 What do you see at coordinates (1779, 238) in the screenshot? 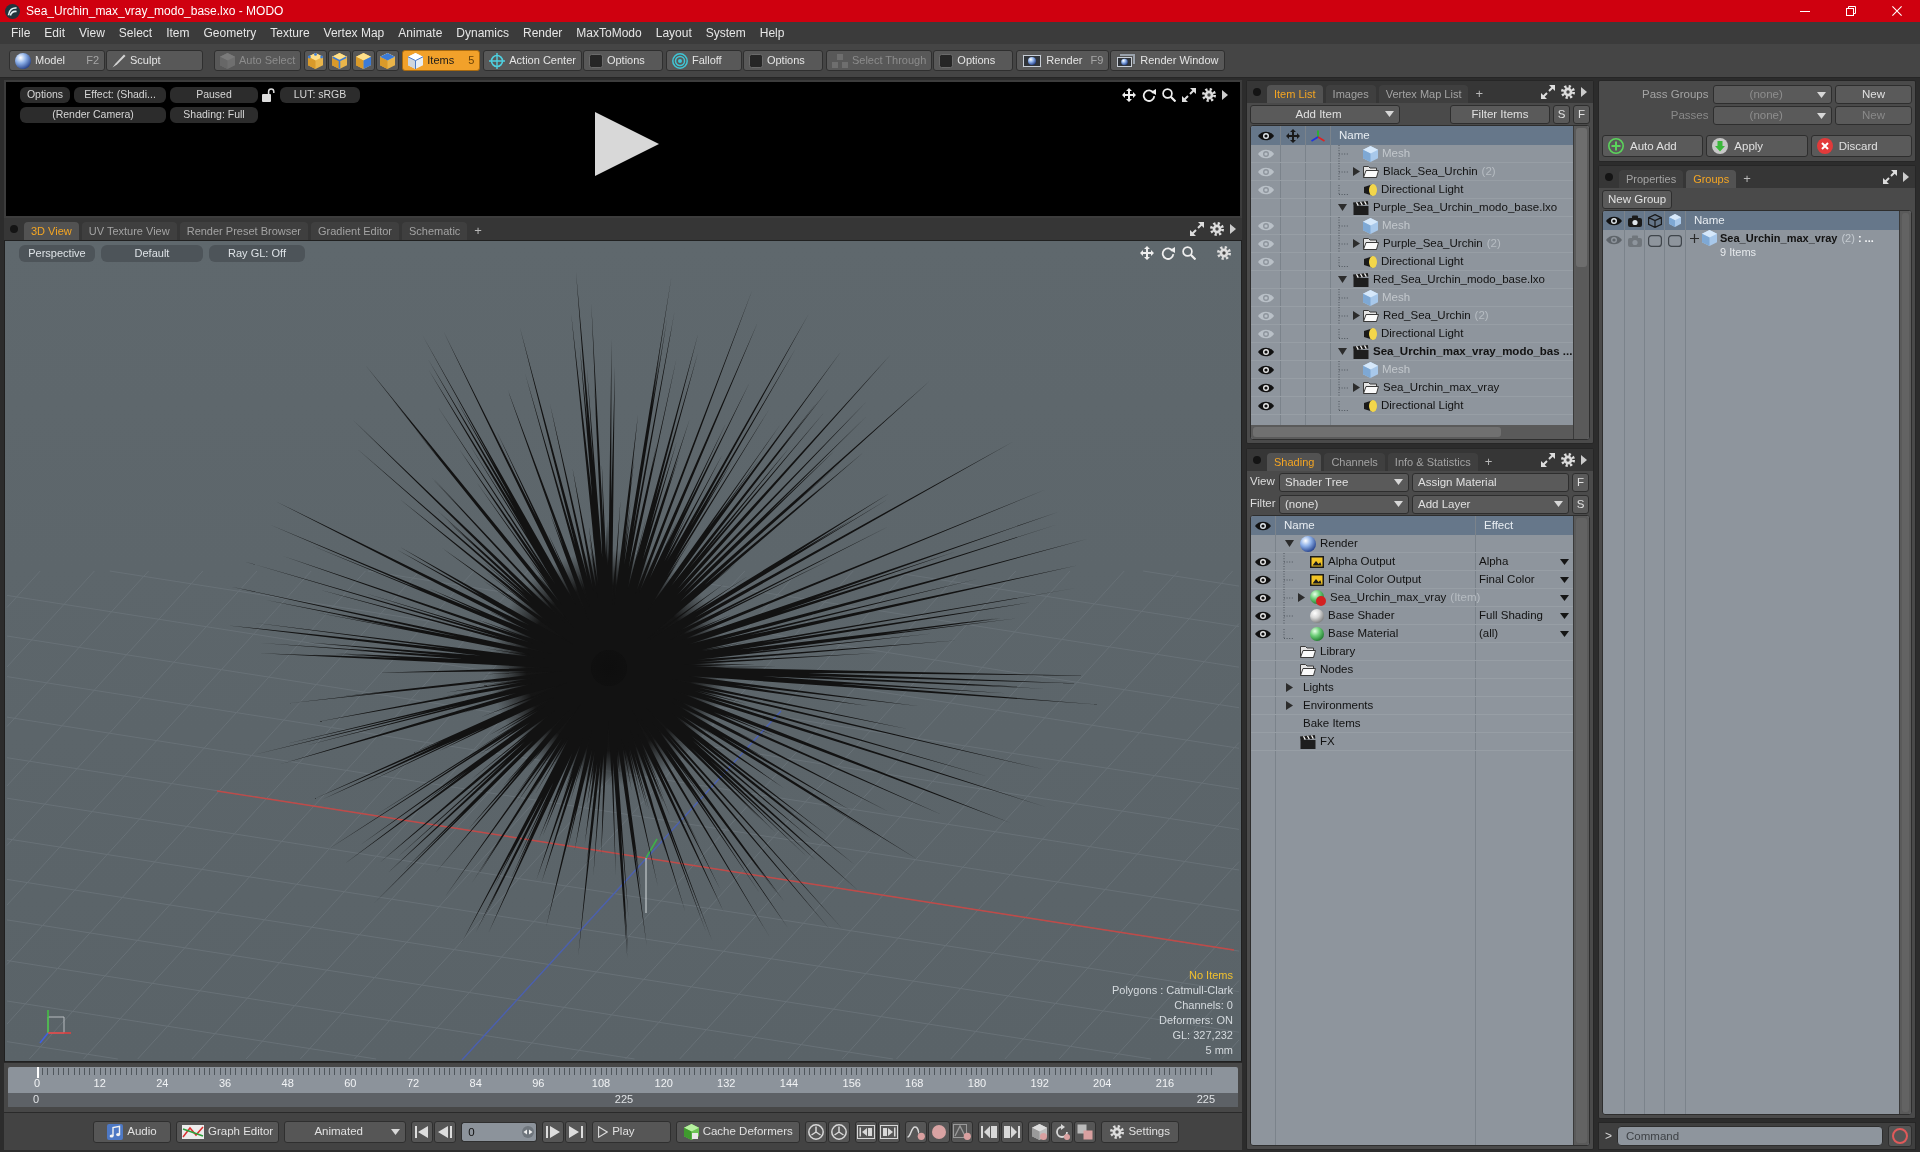
I see `group-name: Sea_Urchin_max_vray` at bounding box center [1779, 238].